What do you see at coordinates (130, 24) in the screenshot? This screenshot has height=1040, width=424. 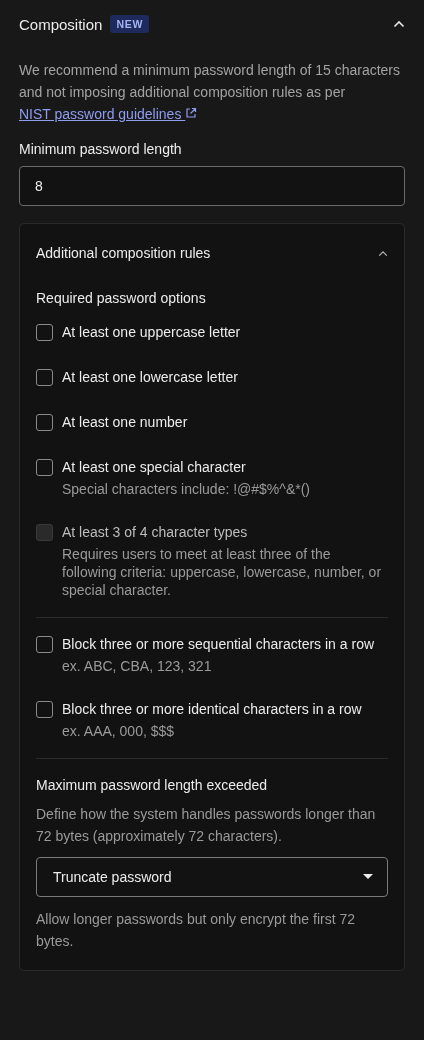 I see `new-badge: NEW` at bounding box center [130, 24].